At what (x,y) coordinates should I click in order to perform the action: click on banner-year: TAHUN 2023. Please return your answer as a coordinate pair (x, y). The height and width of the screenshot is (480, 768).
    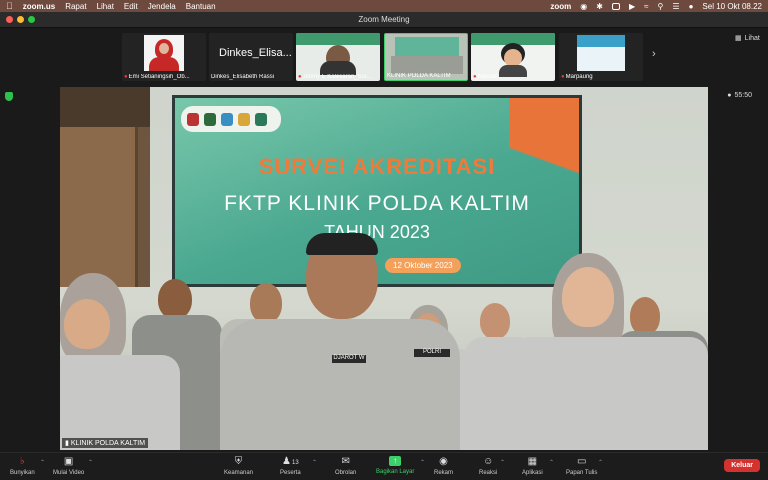
    Looking at the image, I should click on (377, 232).